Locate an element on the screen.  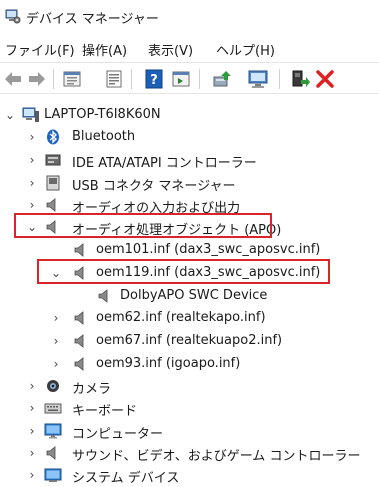
forward-arrow-icon is located at coordinates (37, 79).